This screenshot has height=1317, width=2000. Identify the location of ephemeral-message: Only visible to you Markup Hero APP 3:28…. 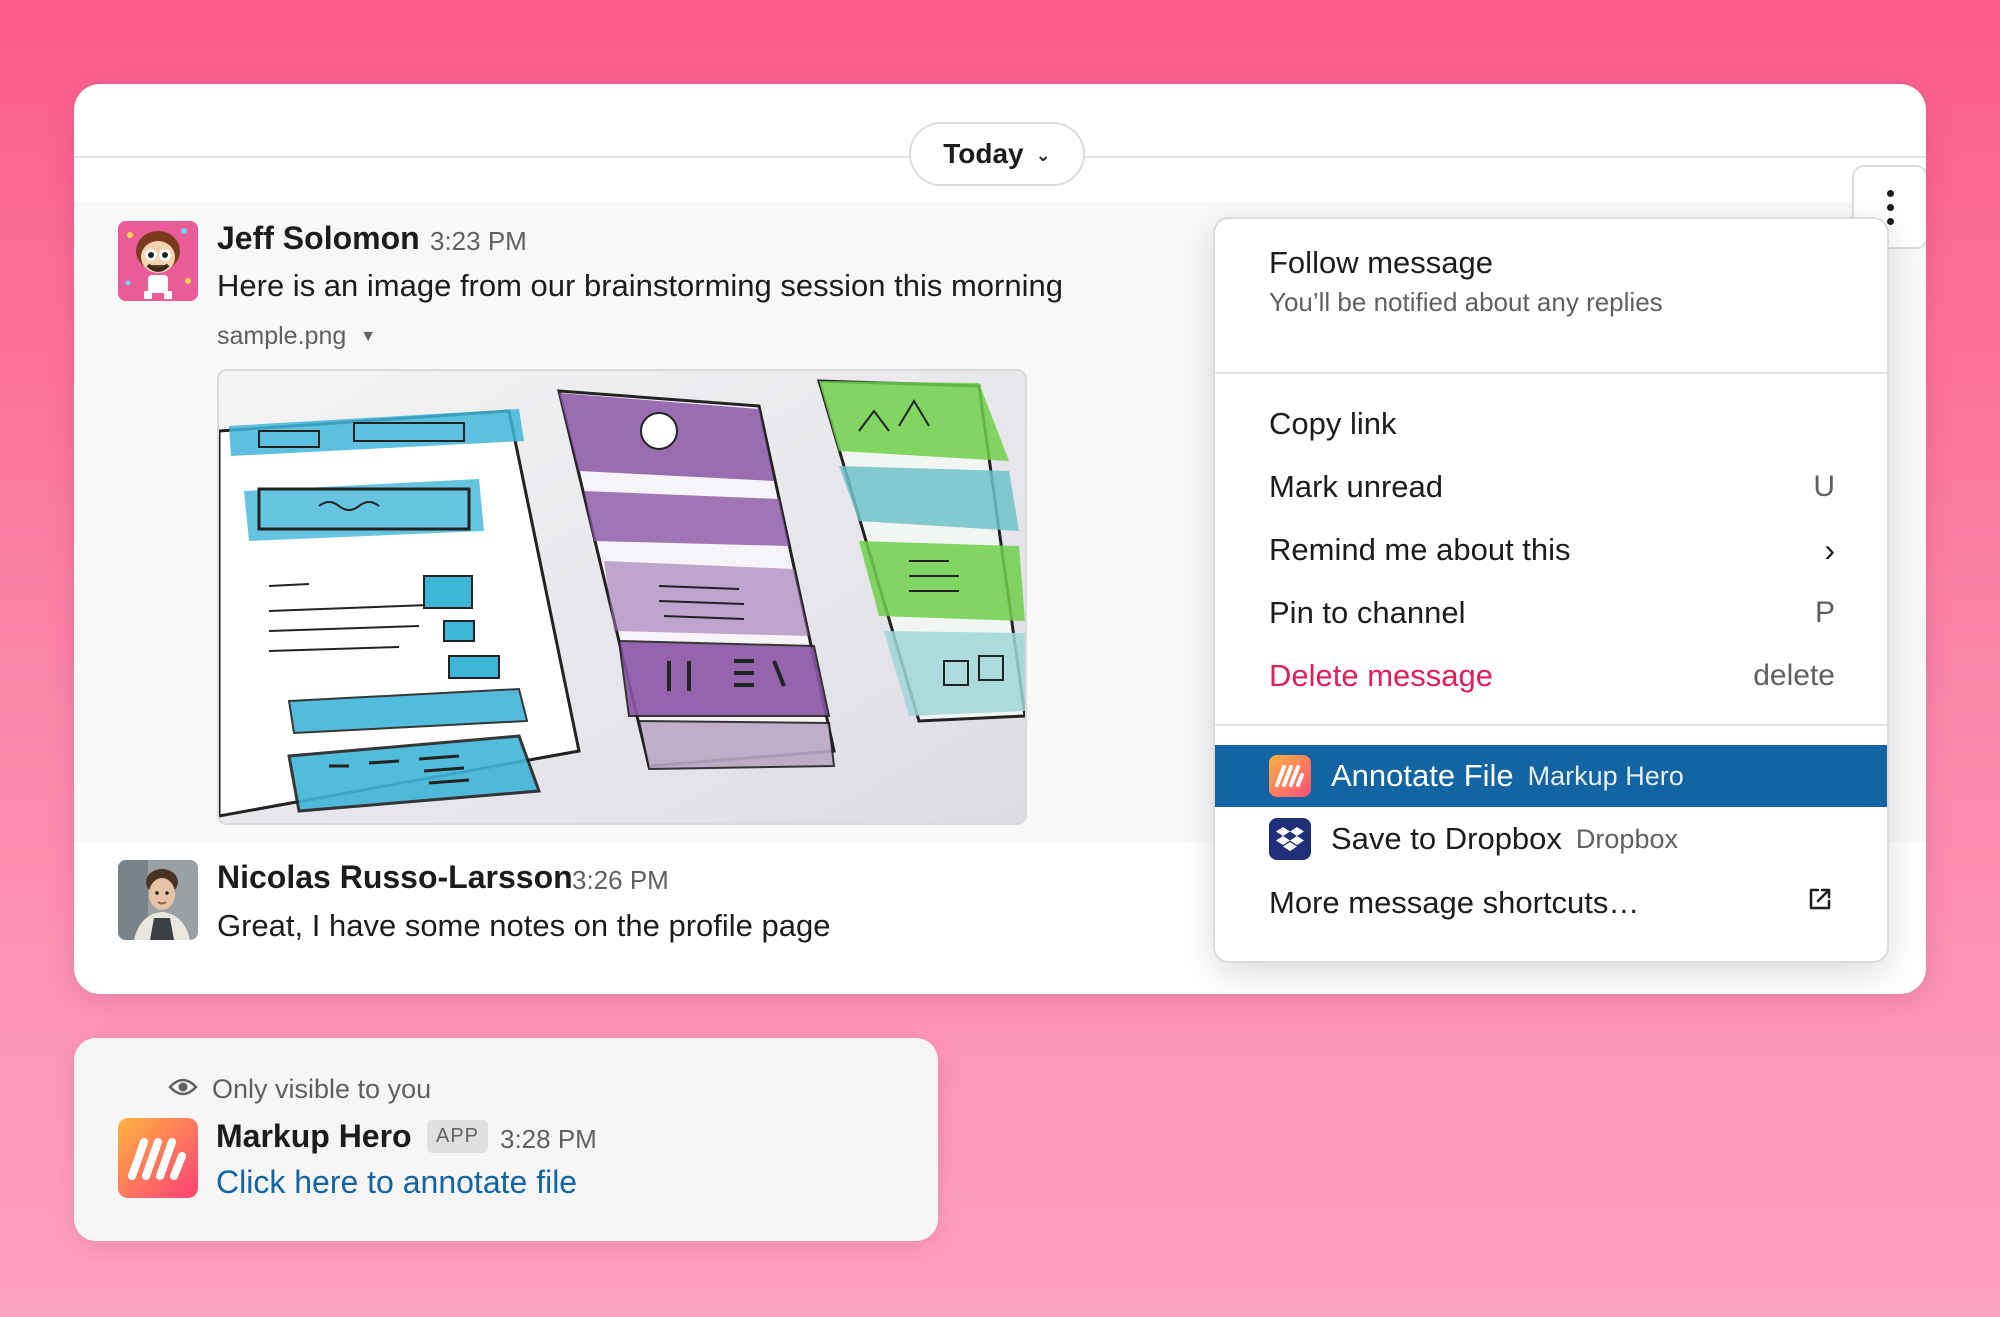
(506, 1139).